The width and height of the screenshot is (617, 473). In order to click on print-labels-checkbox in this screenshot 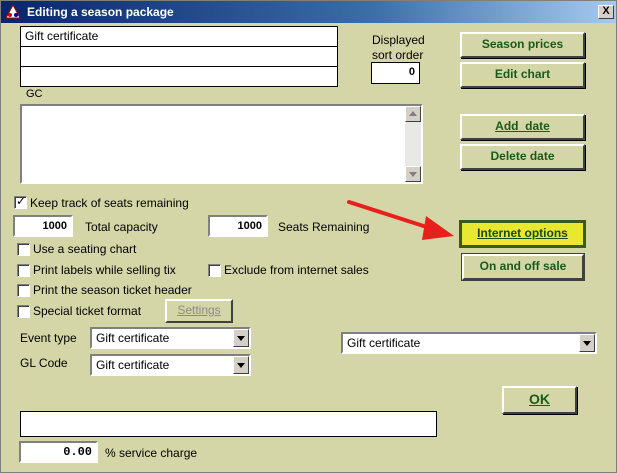, I will do `click(23, 270)`.